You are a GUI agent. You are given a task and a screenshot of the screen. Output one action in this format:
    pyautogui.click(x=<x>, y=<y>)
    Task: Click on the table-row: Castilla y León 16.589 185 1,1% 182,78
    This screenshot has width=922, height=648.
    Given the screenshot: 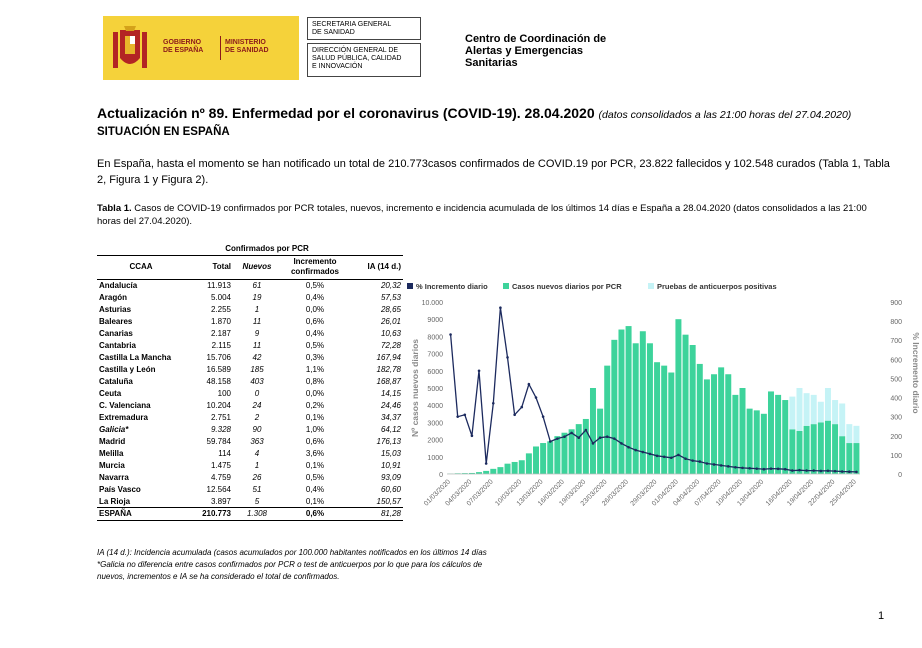 What is the action you would take?
    pyautogui.click(x=250, y=370)
    